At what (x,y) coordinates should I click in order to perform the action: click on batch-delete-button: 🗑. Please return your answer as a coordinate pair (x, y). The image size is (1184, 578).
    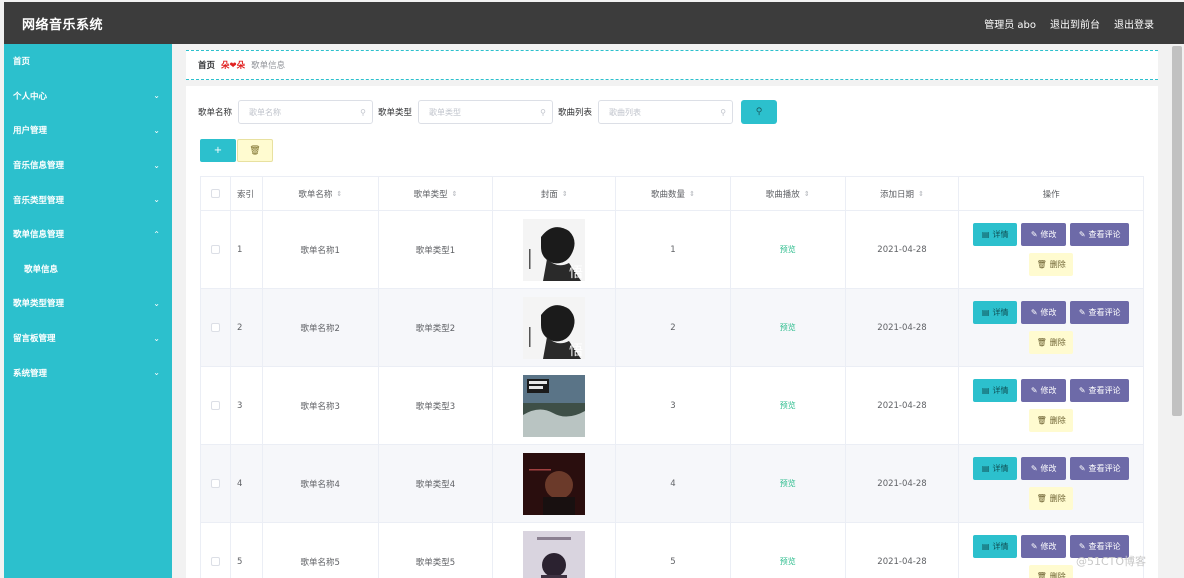
    Looking at the image, I should click on (255, 150).